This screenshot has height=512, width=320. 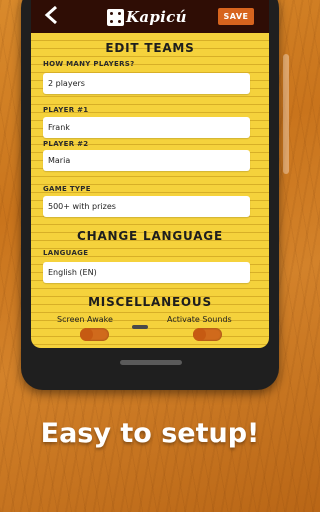 I want to click on screen-awake-label: Screen Awake, so click(x=85, y=319).